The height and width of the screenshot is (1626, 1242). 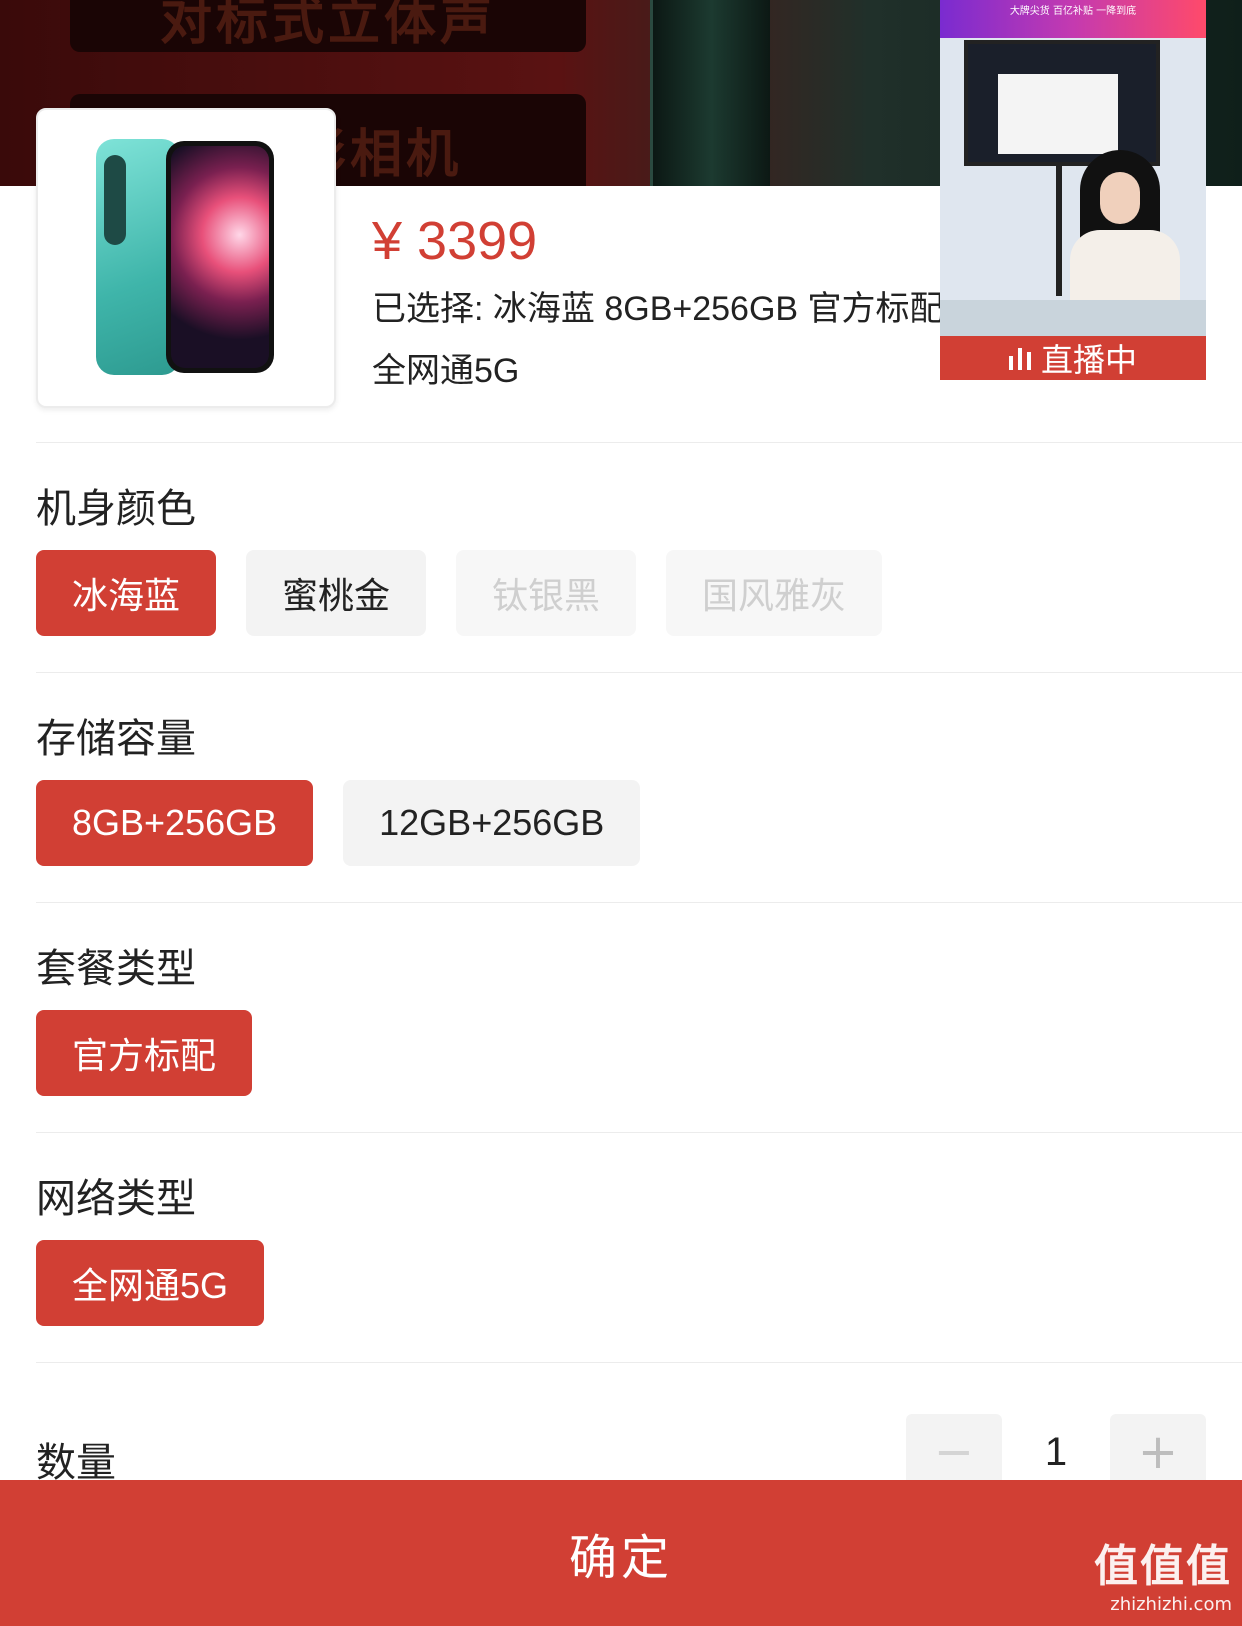 I want to click on color-group-title: 机身颜色, so click(x=116, y=509).